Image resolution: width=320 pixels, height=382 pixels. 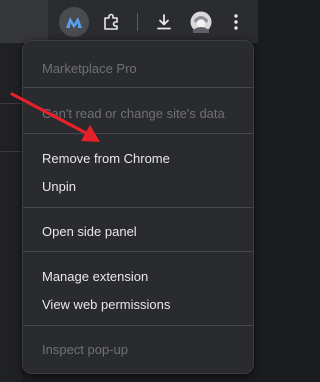 I want to click on menu-item-remove-from-chrome: Remove from Chrome, so click(x=138, y=158).